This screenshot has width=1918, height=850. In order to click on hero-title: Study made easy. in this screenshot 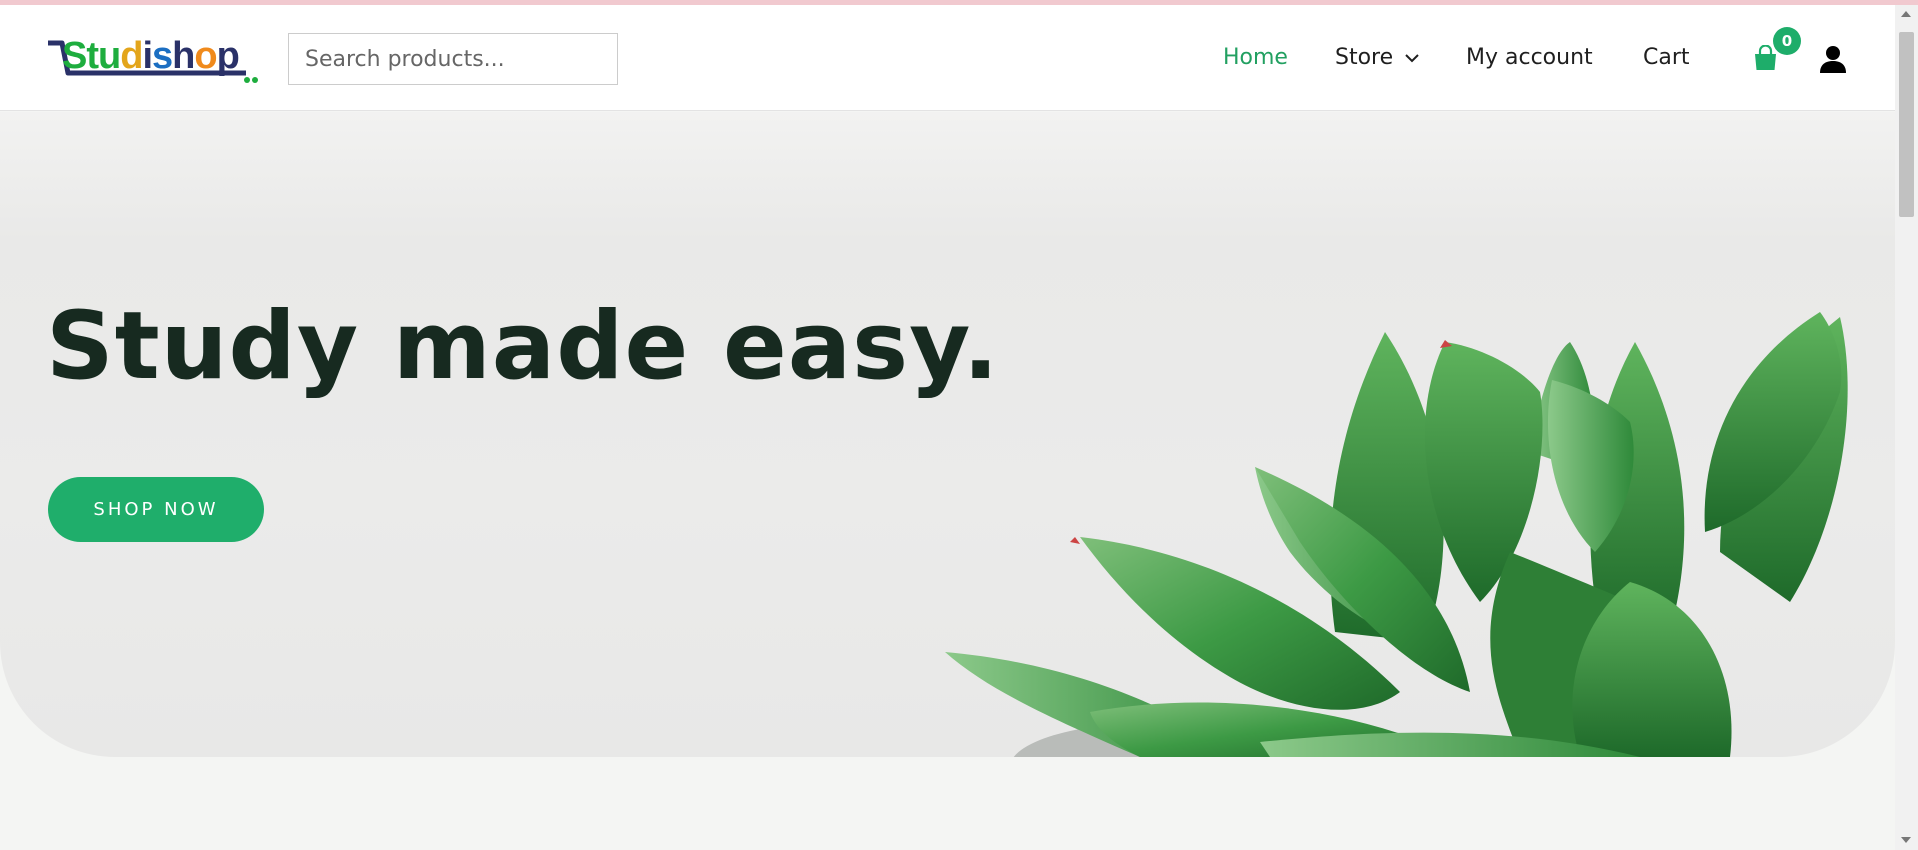, I will do `click(523, 346)`.